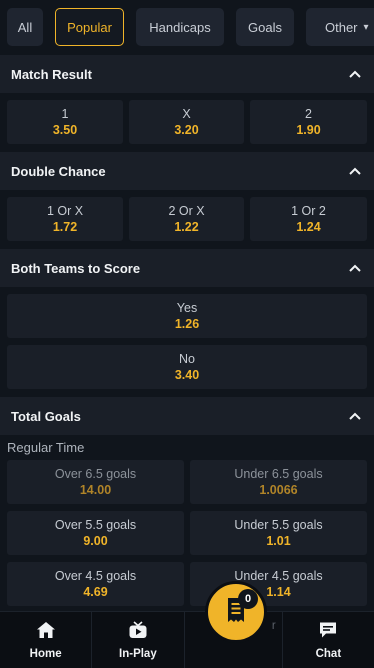 The height and width of the screenshot is (668, 374). I want to click on odd-label: X, so click(186, 113).